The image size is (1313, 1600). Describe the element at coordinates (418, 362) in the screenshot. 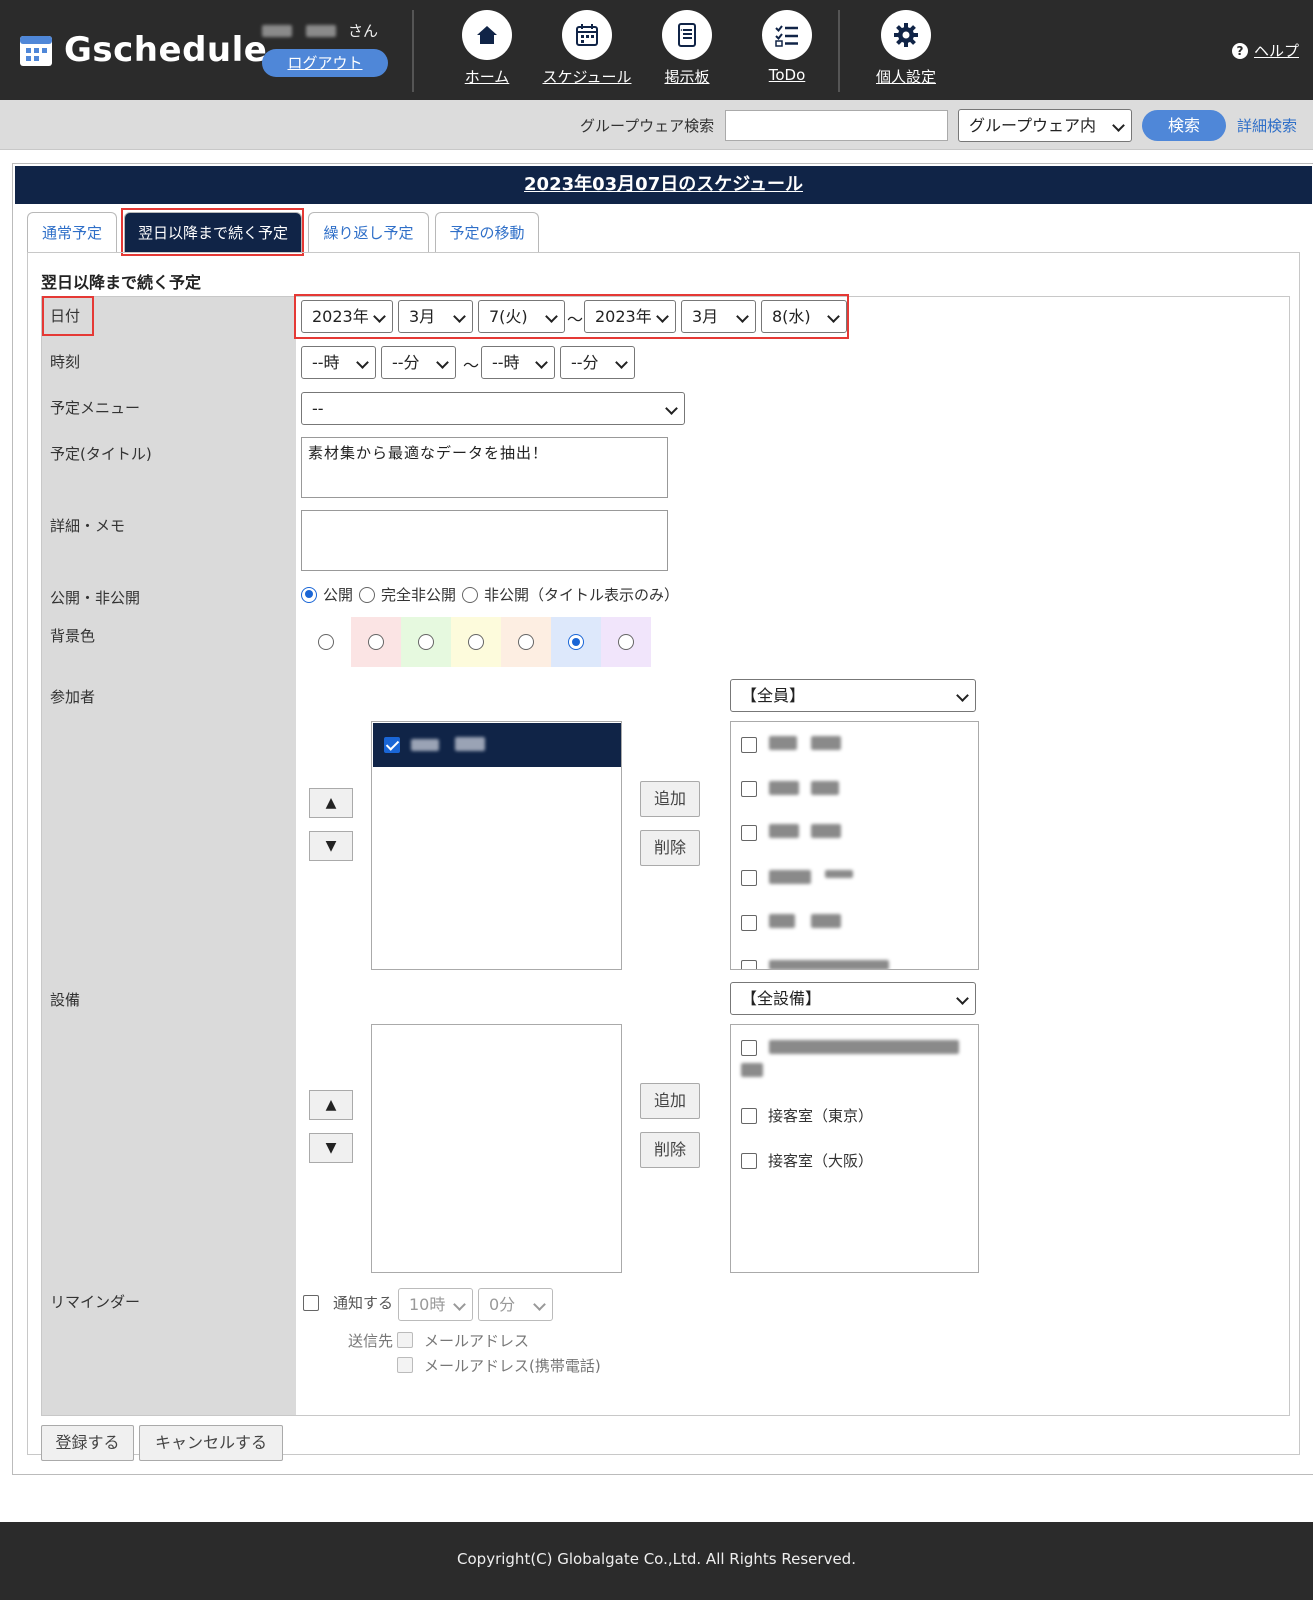

I see `start-minute-select: --分` at that location.